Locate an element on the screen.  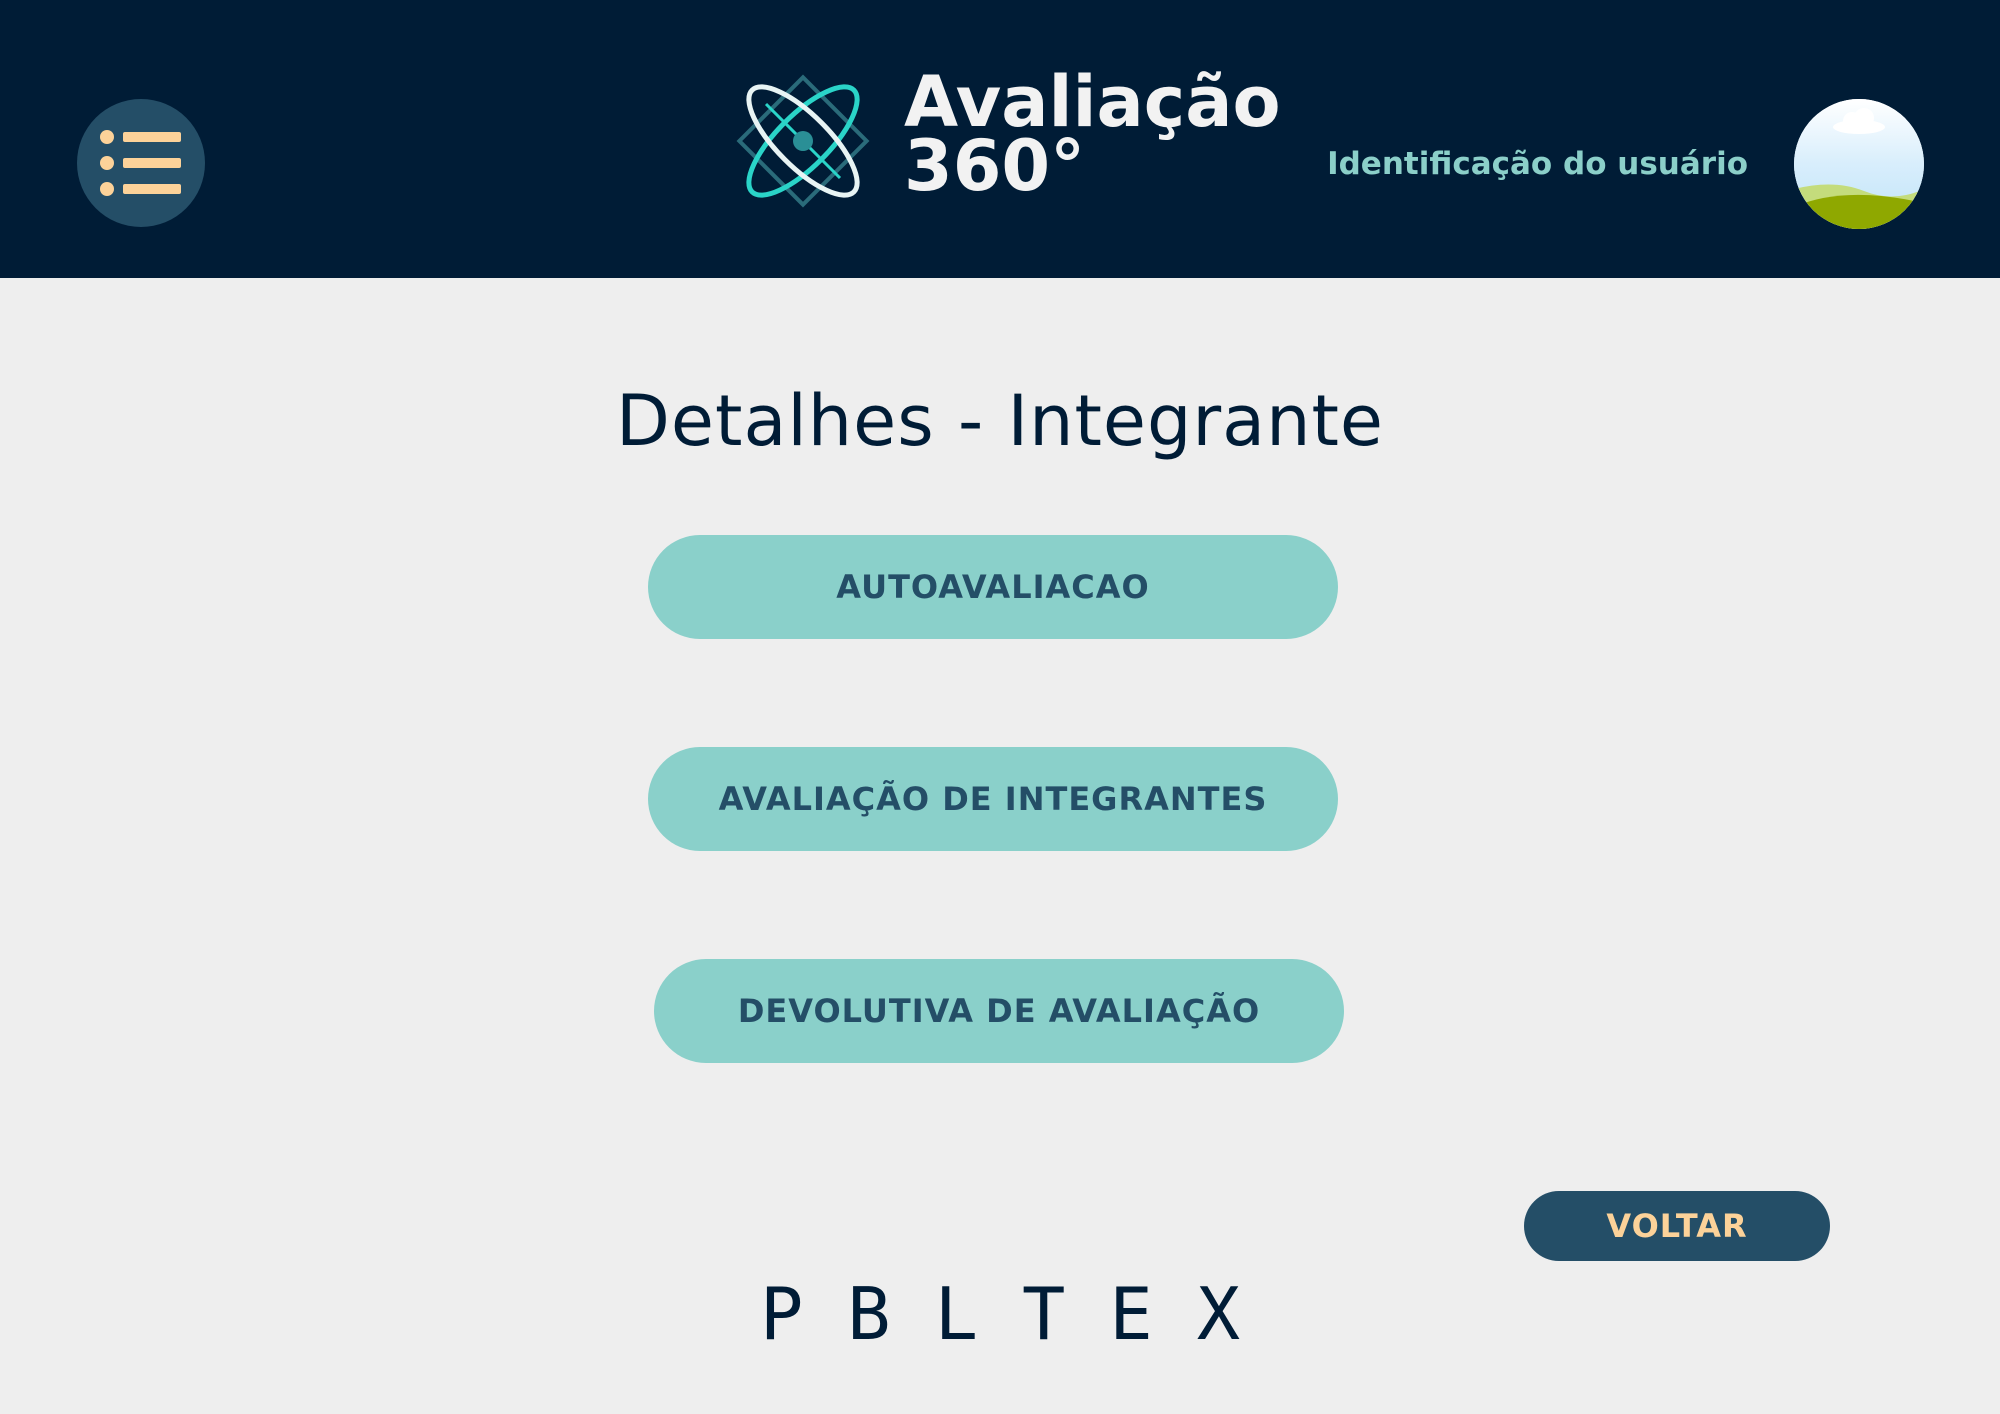
app-name-line2: 360° is located at coordinates (995, 166).